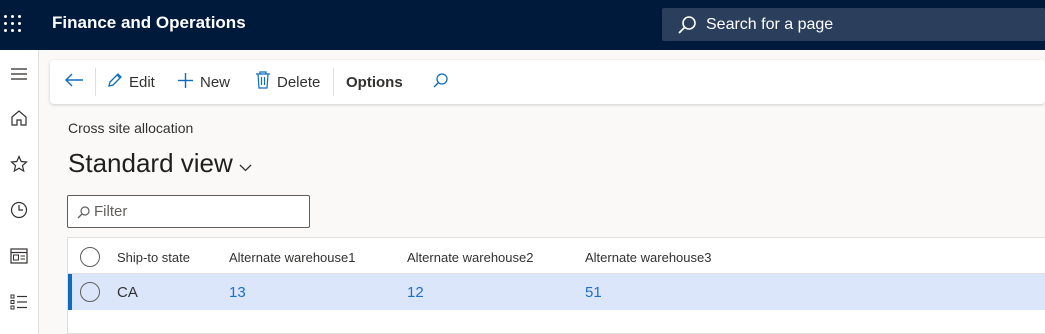 This screenshot has height=334, width=1045. I want to click on star-icon, so click(19, 164).